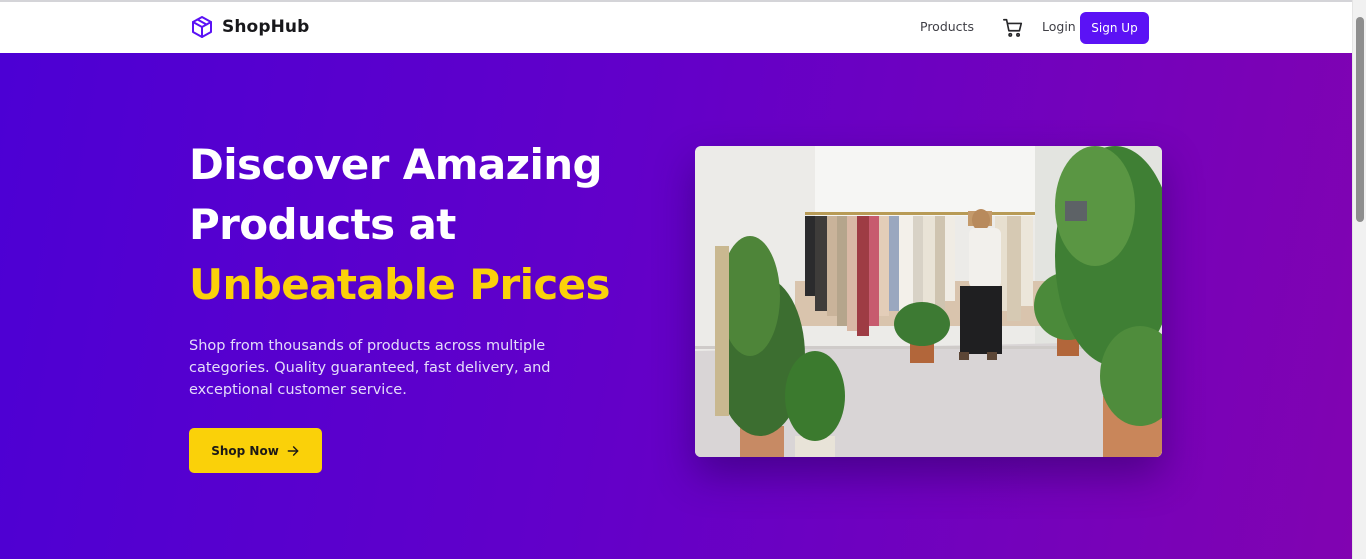  What do you see at coordinates (947, 26) in the screenshot?
I see `nav-link-products: Products` at bounding box center [947, 26].